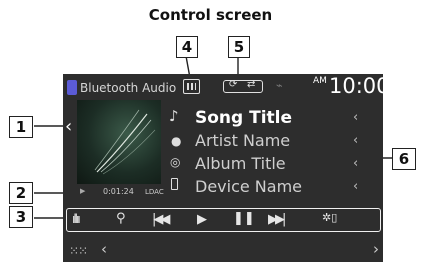 Image resolution: width=421 pixels, height=265 pixels. Describe the element at coordinates (329, 217) in the screenshot. I see `device-settings-icon: ✲▯` at that location.